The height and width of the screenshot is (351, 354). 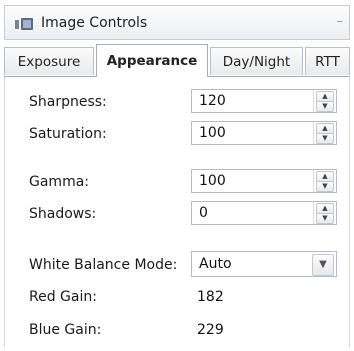 What do you see at coordinates (63, 297) in the screenshot?
I see `red-gain-label: Red Gain:` at bounding box center [63, 297].